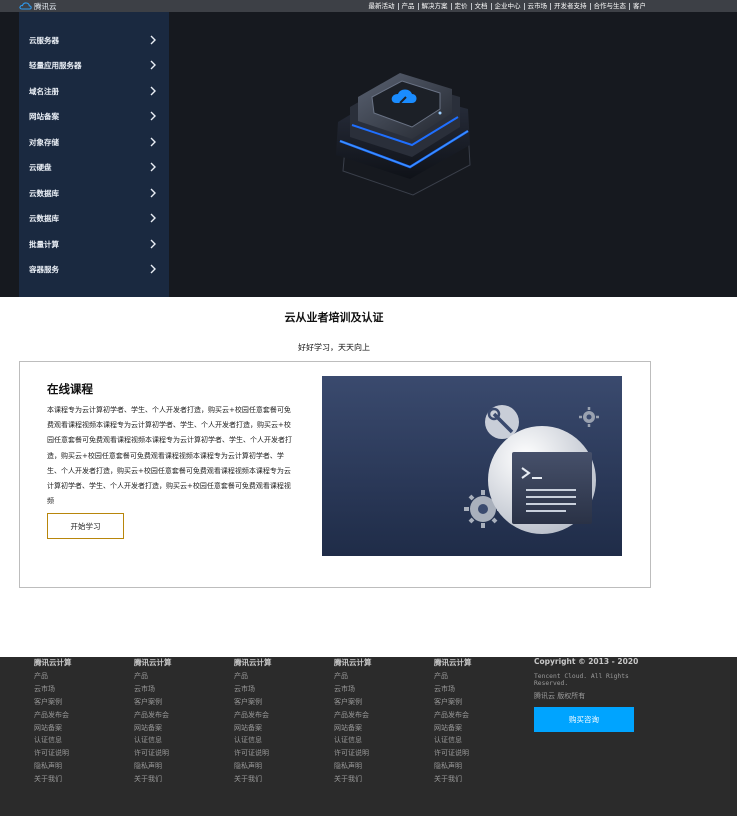 The height and width of the screenshot is (816, 737). Describe the element at coordinates (560, 695) in the screenshot. I see `rights-text: 腾讯云 版权所有` at that location.